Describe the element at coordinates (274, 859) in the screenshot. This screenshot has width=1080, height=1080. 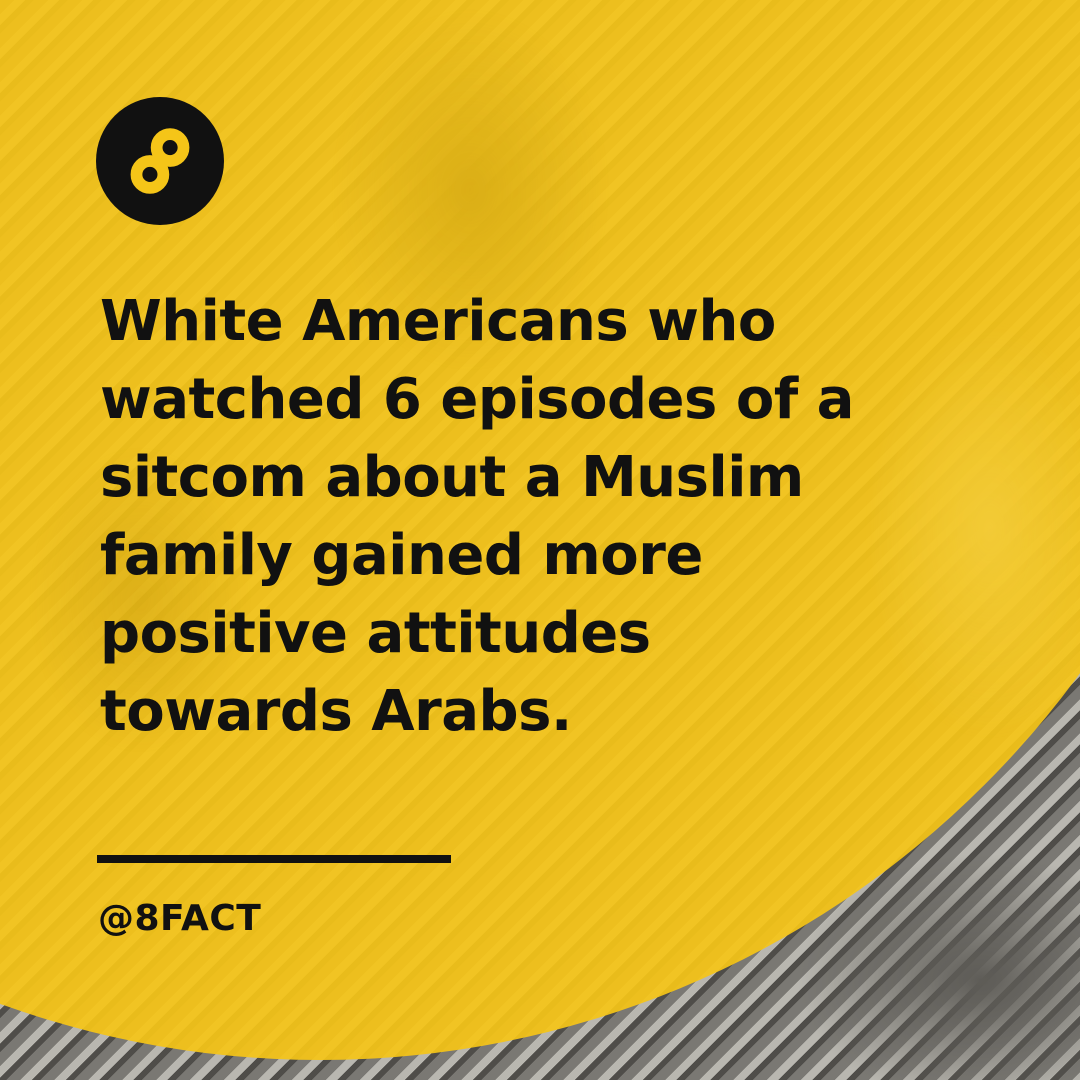
I see `divider` at that location.